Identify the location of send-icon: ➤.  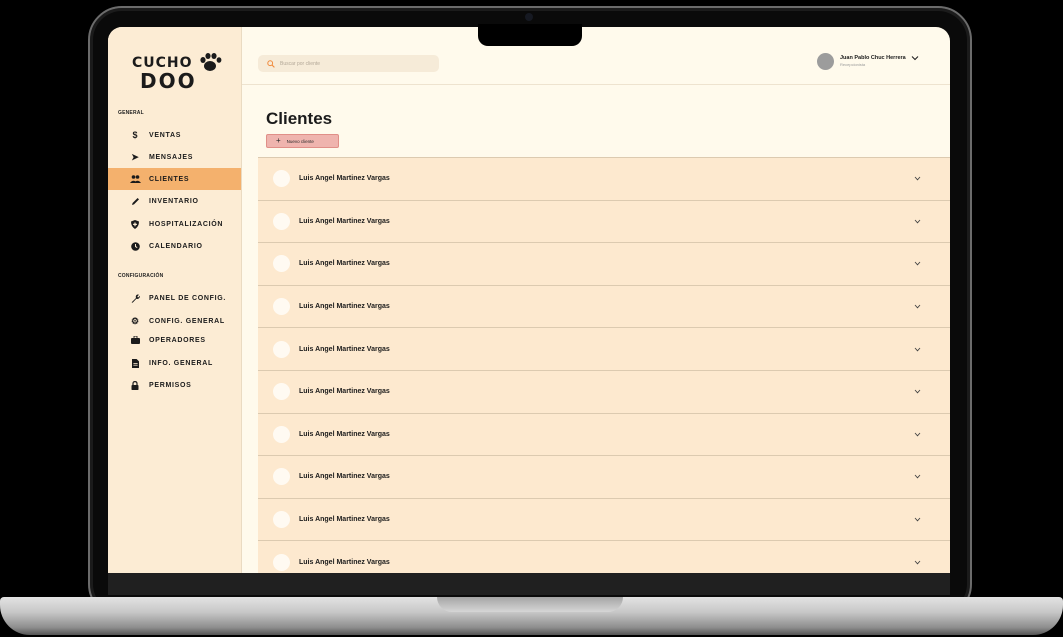
(135, 156).